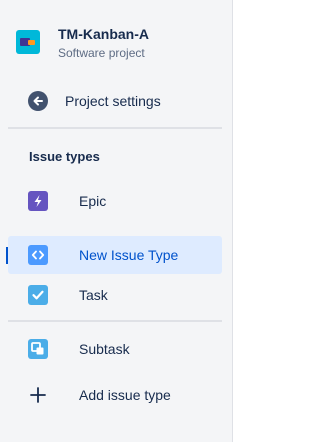  What do you see at coordinates (38, 255) in the screenshot?
I see `code-icon` at bounding box center [38, 255].